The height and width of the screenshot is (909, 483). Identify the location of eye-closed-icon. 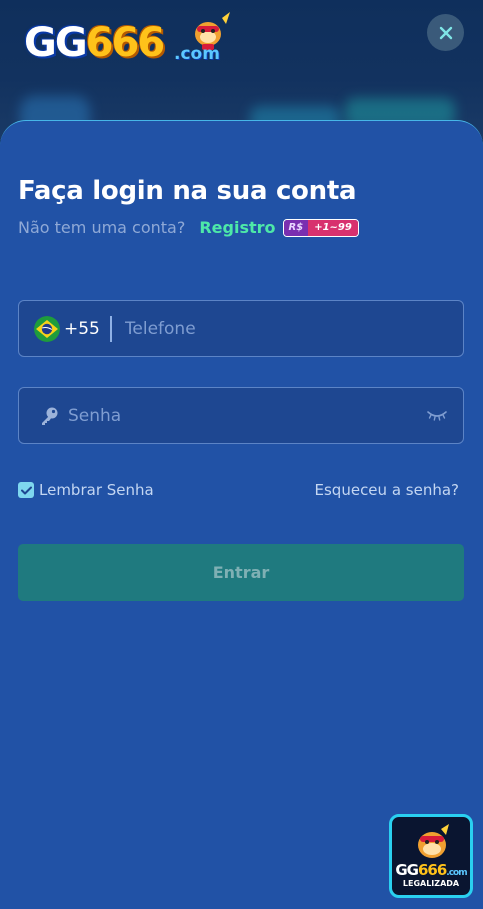
(437, 415).